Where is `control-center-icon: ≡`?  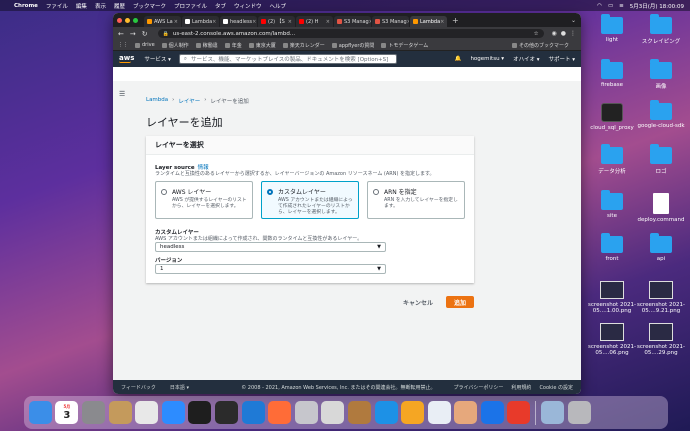 control-center-icon: ≡ is located at coordinates (621, 6).